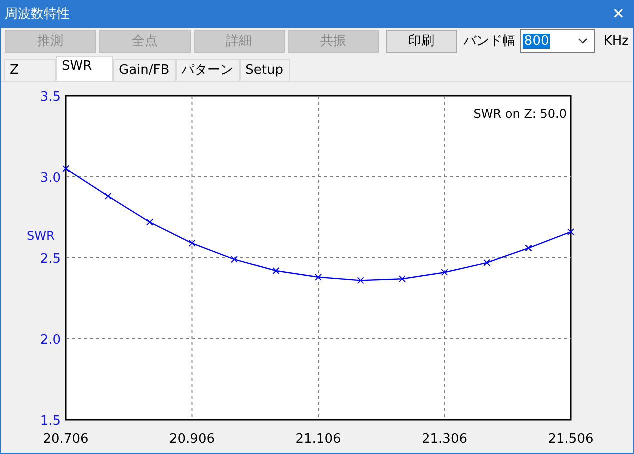 Image resolution: width=634 pixels, height=454 pixels. Describe the element at coordinates (265, 70) in the screenshot. I see `tab: Setup` at that location.